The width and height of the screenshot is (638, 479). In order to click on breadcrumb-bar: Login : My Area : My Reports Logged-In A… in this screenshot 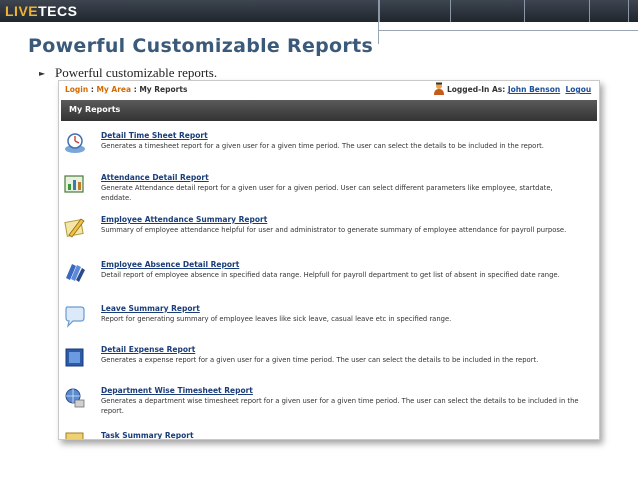, I will do `click(329, 89)`.